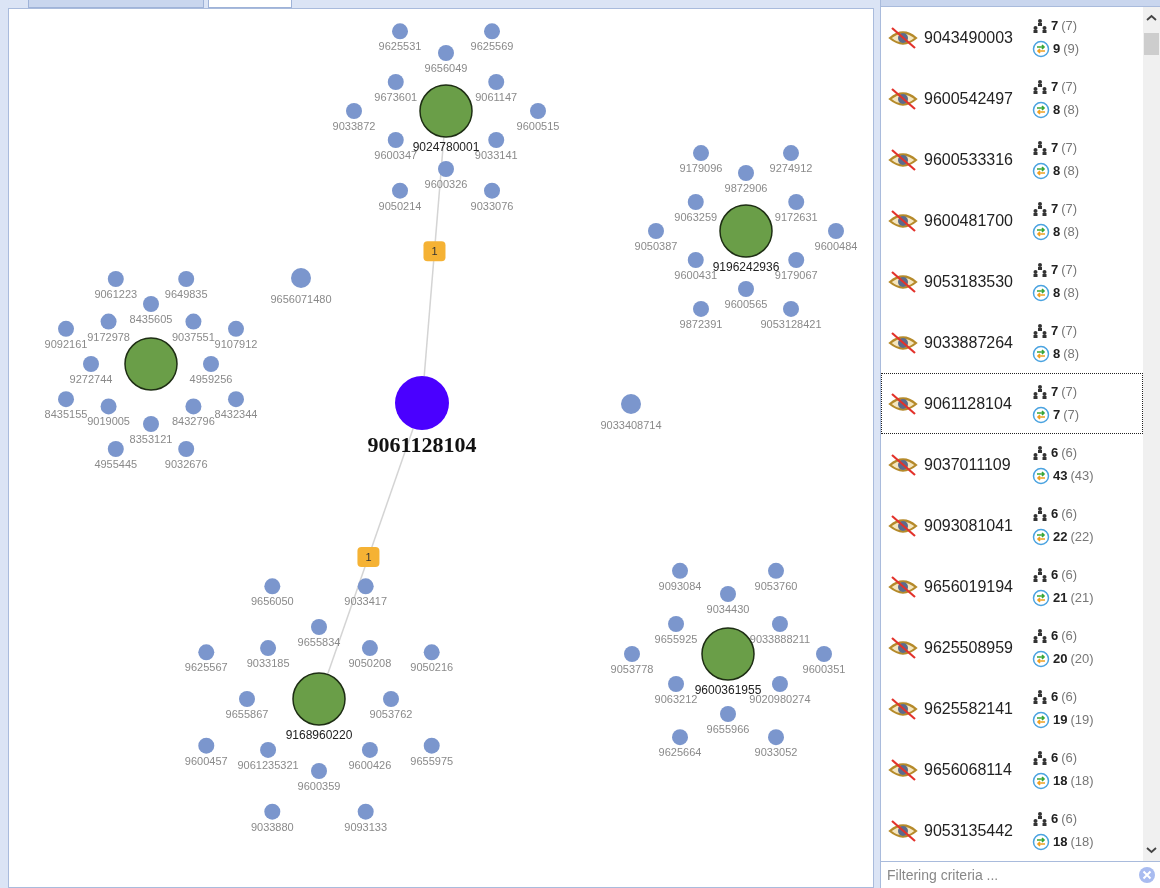 The width and height of the screenshot is (1160, 888). What do you see at coordinates (1012, 525) in the screenshot?
I see `caller-row: 9093081041 6 (6) 22 (22)` at bounding box center [1012, 525].